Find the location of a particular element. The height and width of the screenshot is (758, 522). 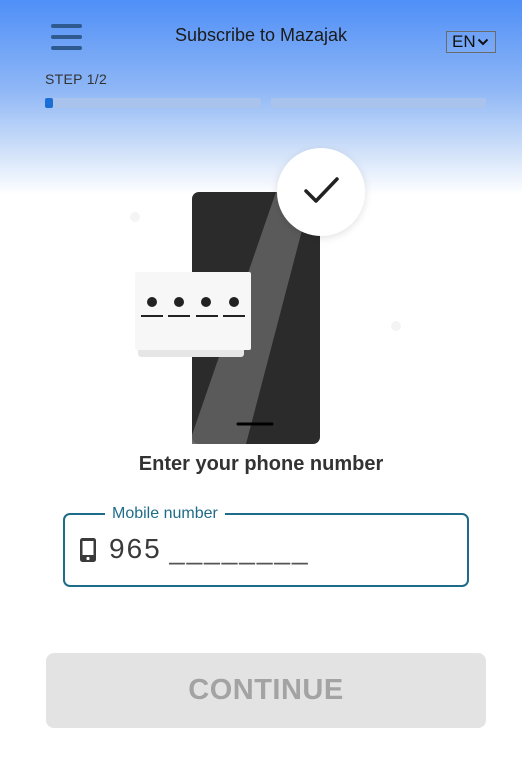

step-indicator: STEP 1/2 is located at coordinates (76, 79).